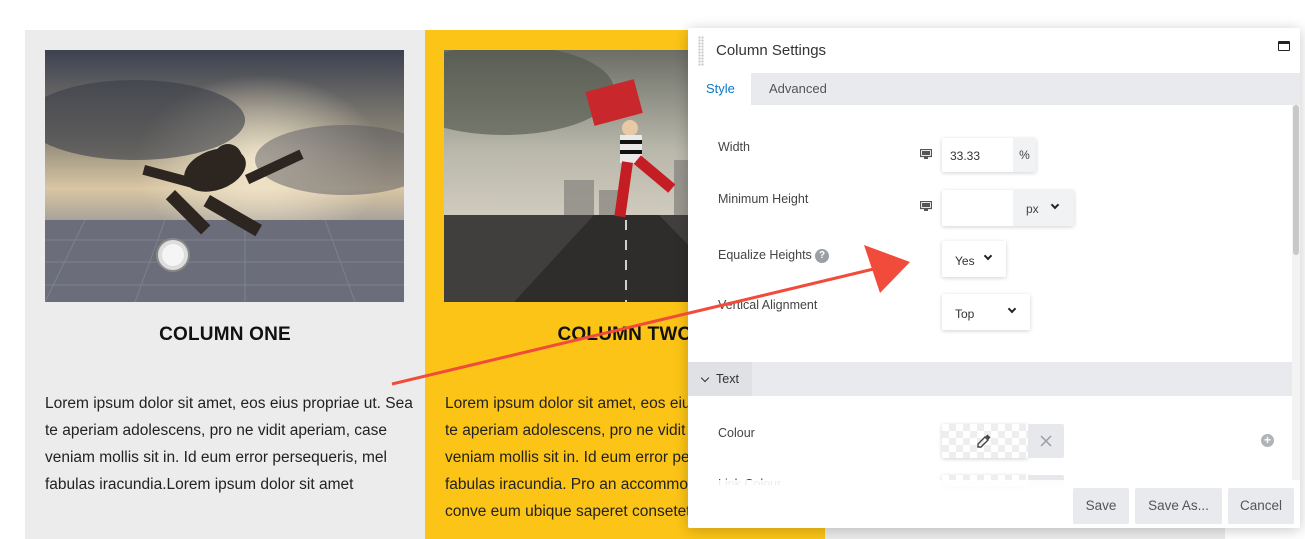 The image size is (1305, 539). What do you see at coordinates (965, 314) in the screenshot?
I see `vertical-alignment-value: Top` at bounding box center [965, 314].